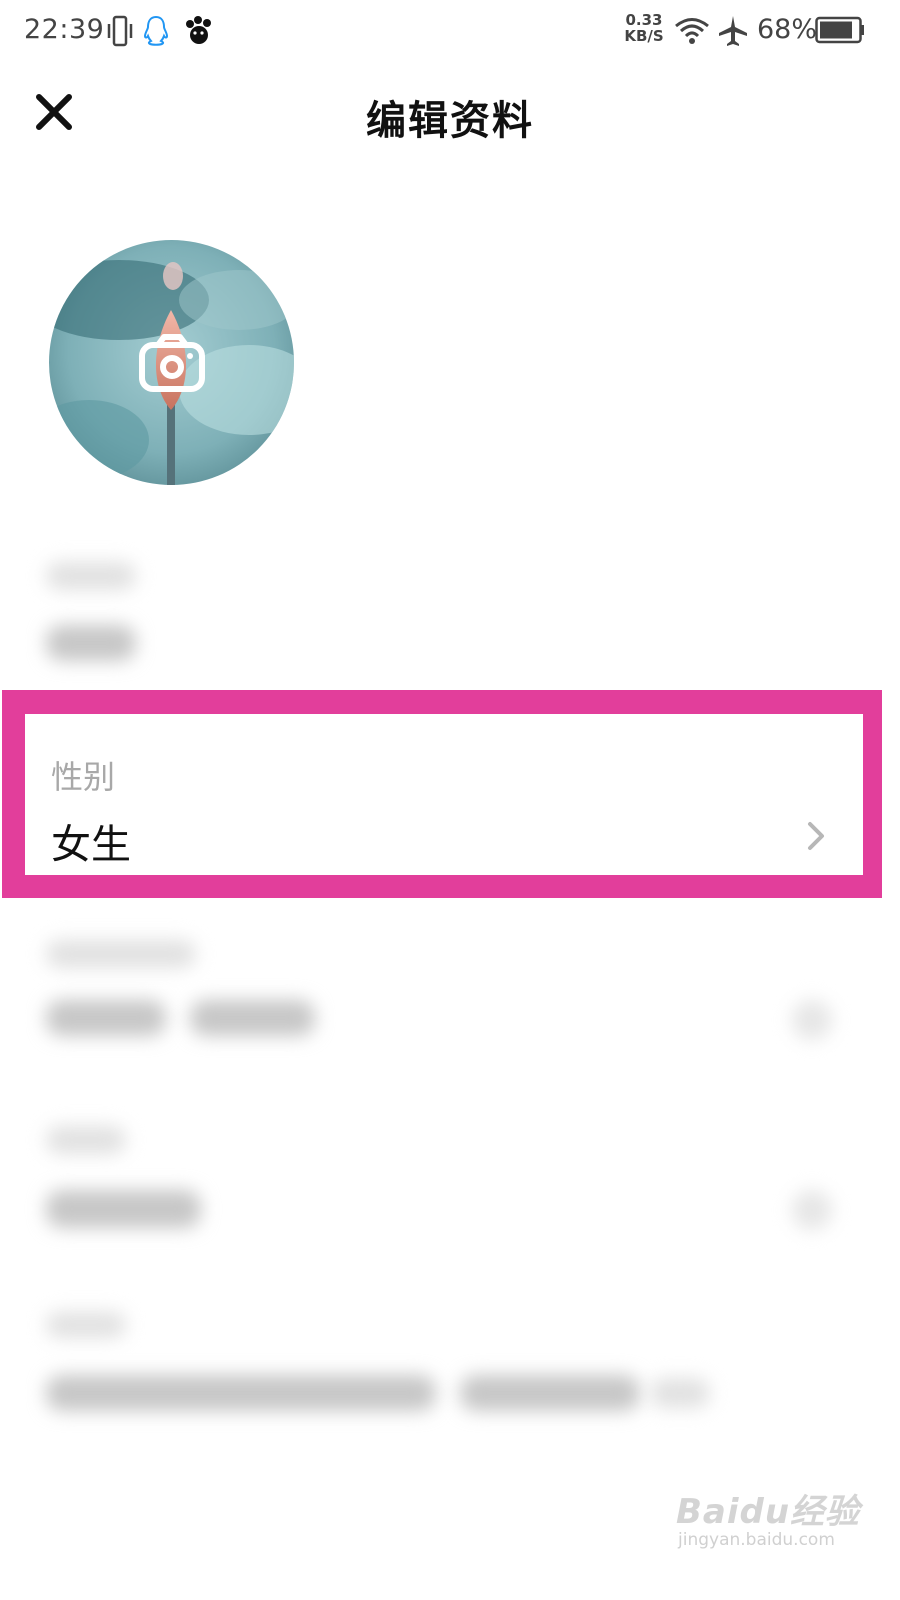  Describe the element at coordinates (91, 845) in the screenshot. I see `gender-value: 女生` at that location.